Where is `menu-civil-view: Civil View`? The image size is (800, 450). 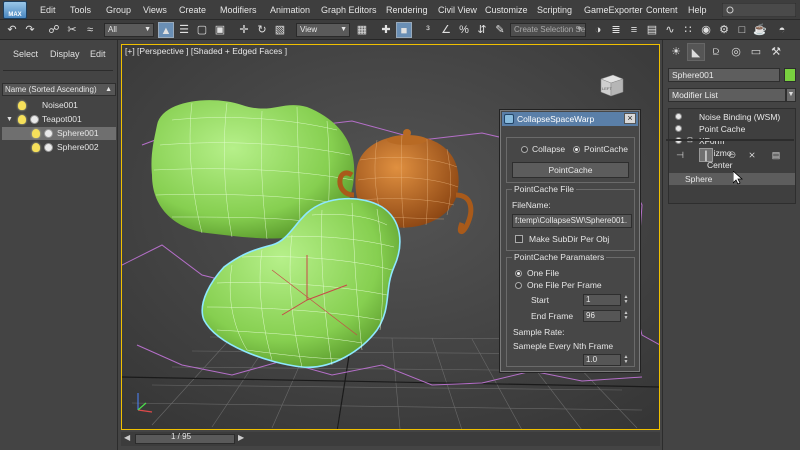
menu-civil-view: Civil View is located at coordinates (457, 10).